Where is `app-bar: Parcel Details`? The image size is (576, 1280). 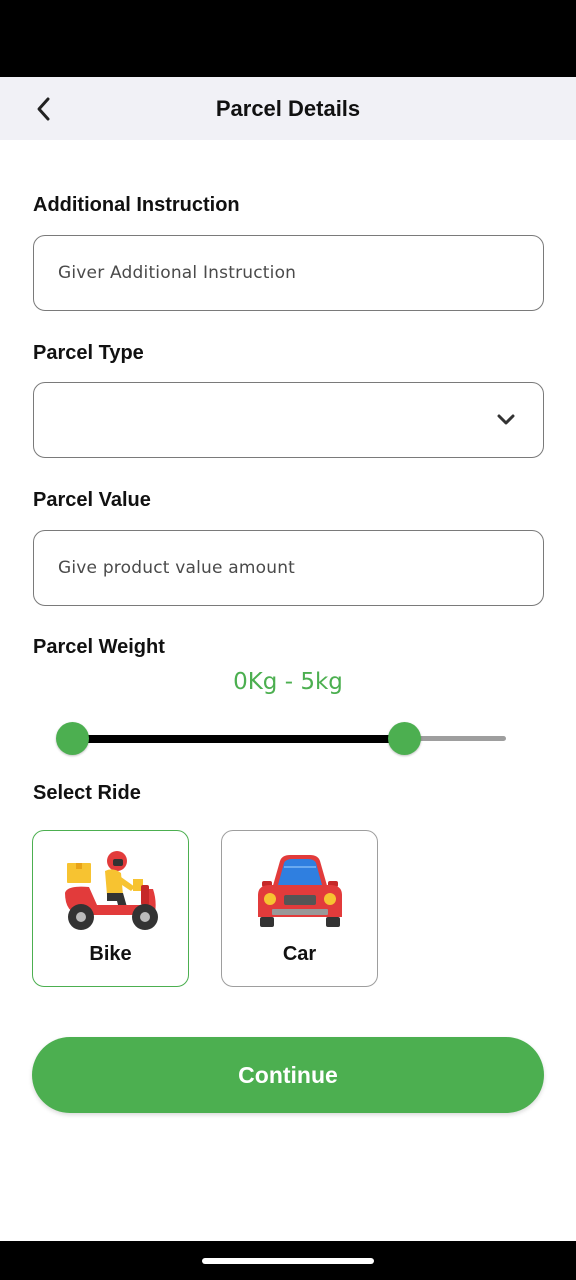
app-bar: Parcel Details is located at coordinates (288, 108).